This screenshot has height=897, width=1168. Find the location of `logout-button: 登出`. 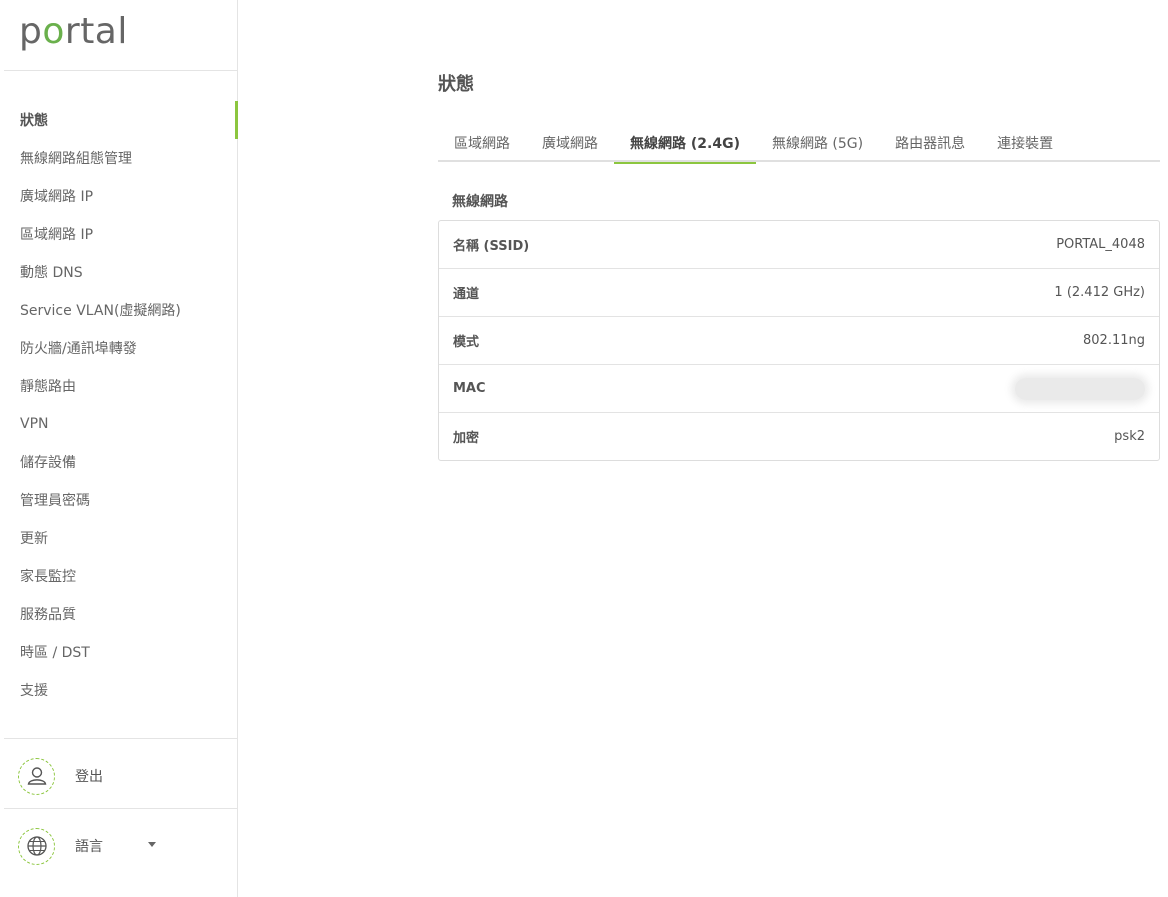

logout-button: 登出 is located at coordinates (123, 776).